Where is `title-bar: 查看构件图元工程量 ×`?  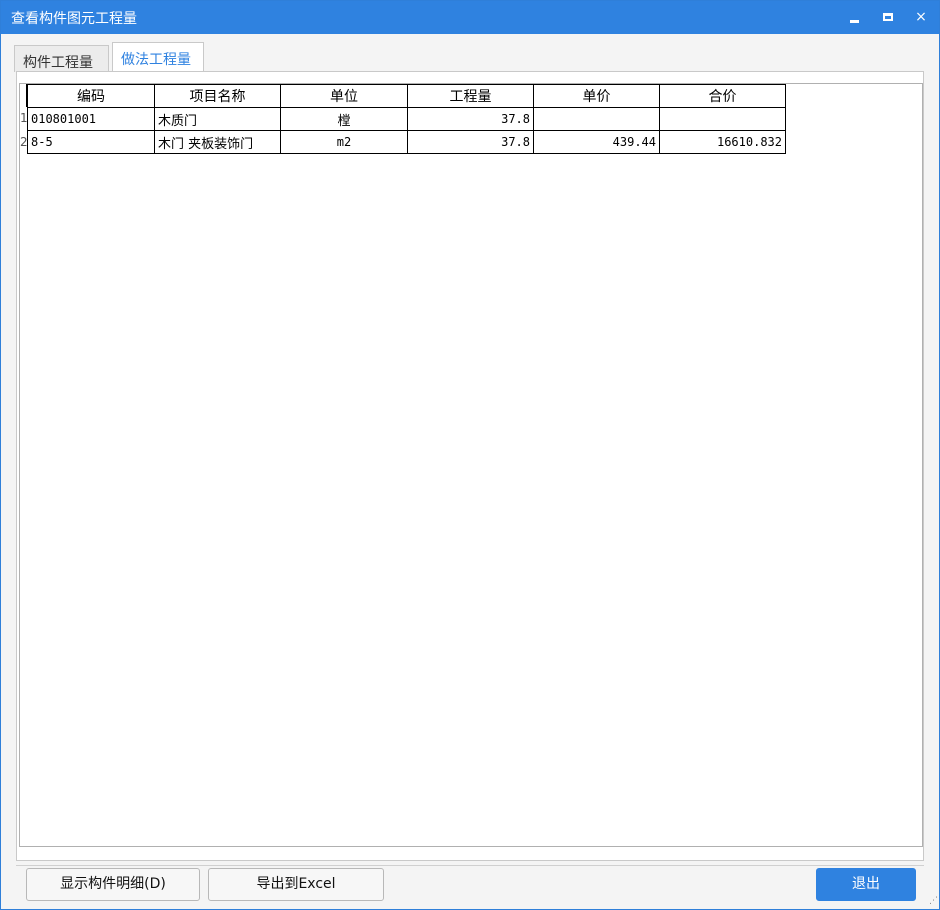
title-bar: 查看构件图元工程量 × is located at coordinates (470, 17).